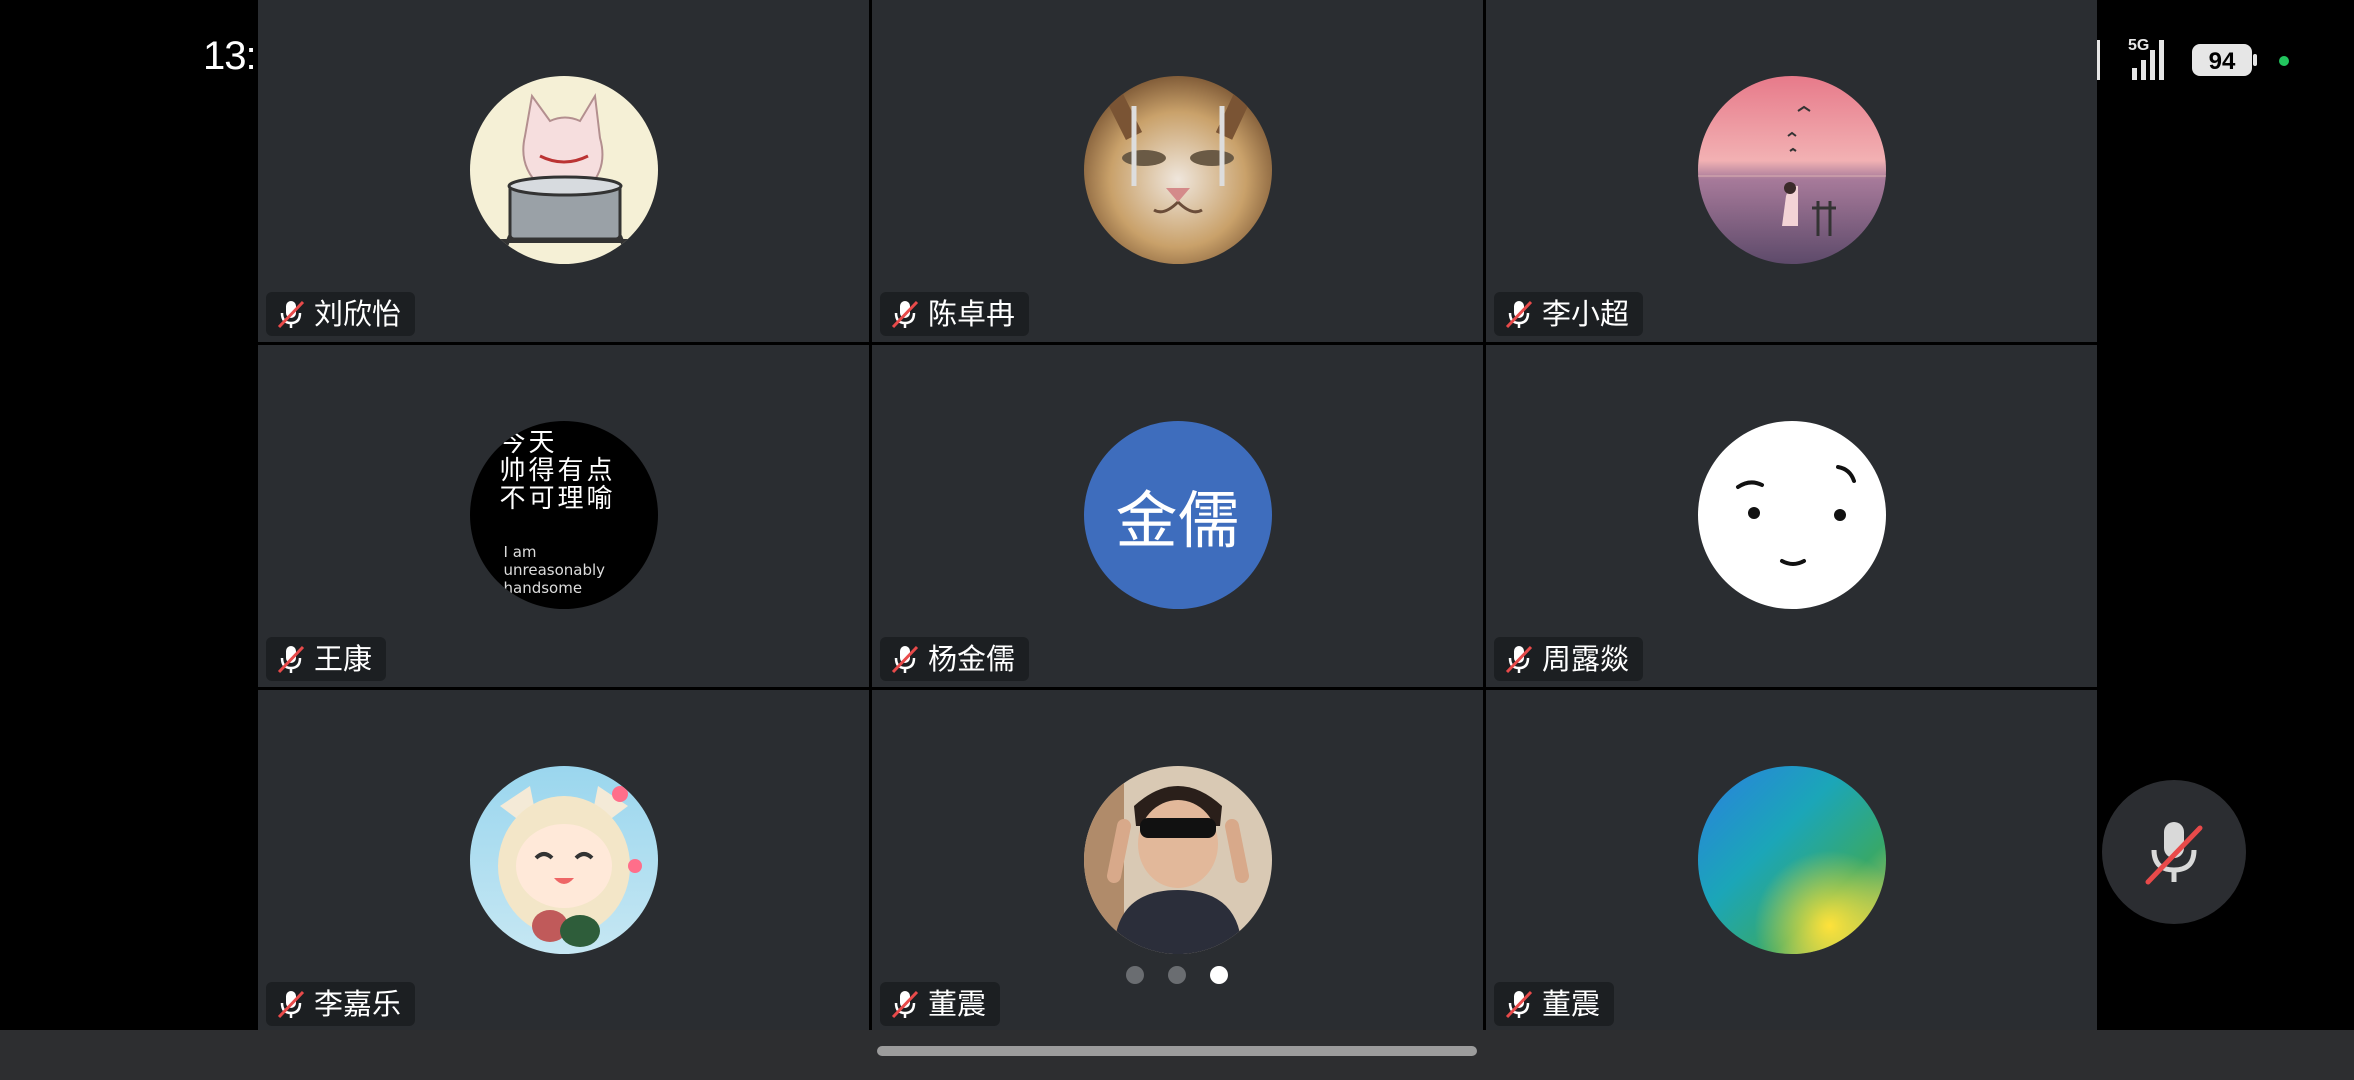 The height and width of the screenshot is (1080, 2354). Describe the element at coordinates (1219, 975) in the screenshot. I see `page-dot-active` at that location.